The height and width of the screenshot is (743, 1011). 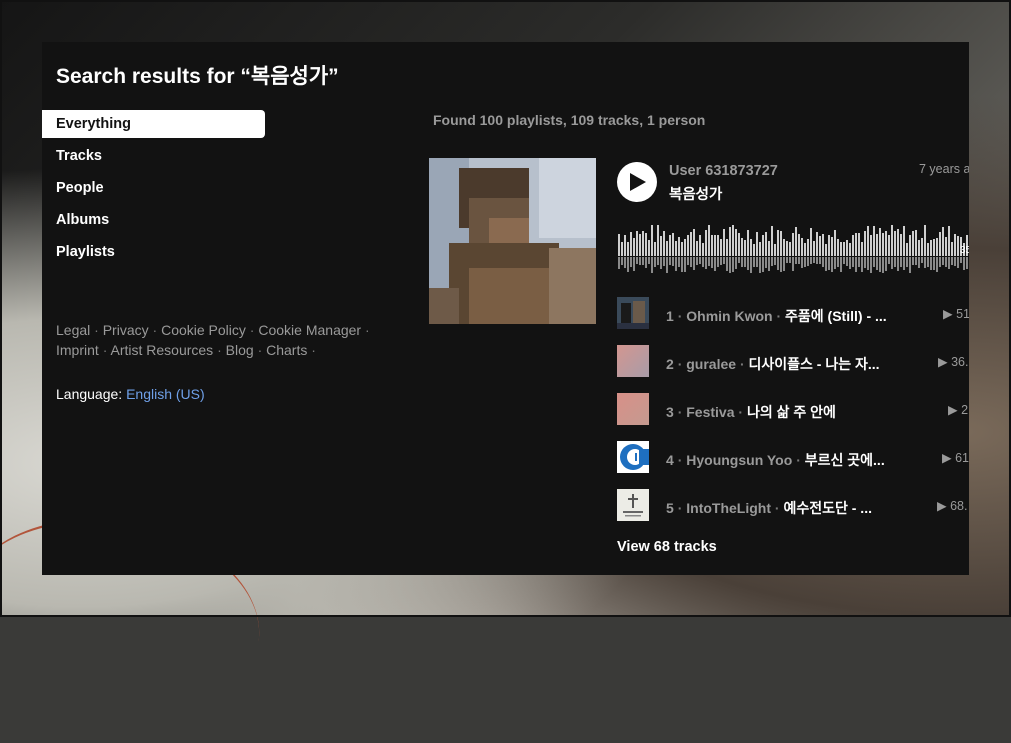 I want to click on track-row-1: 1 · Ohmin Kwon · 주품에 (Still) - ... ▶ 51, so click(x=793, y=314).